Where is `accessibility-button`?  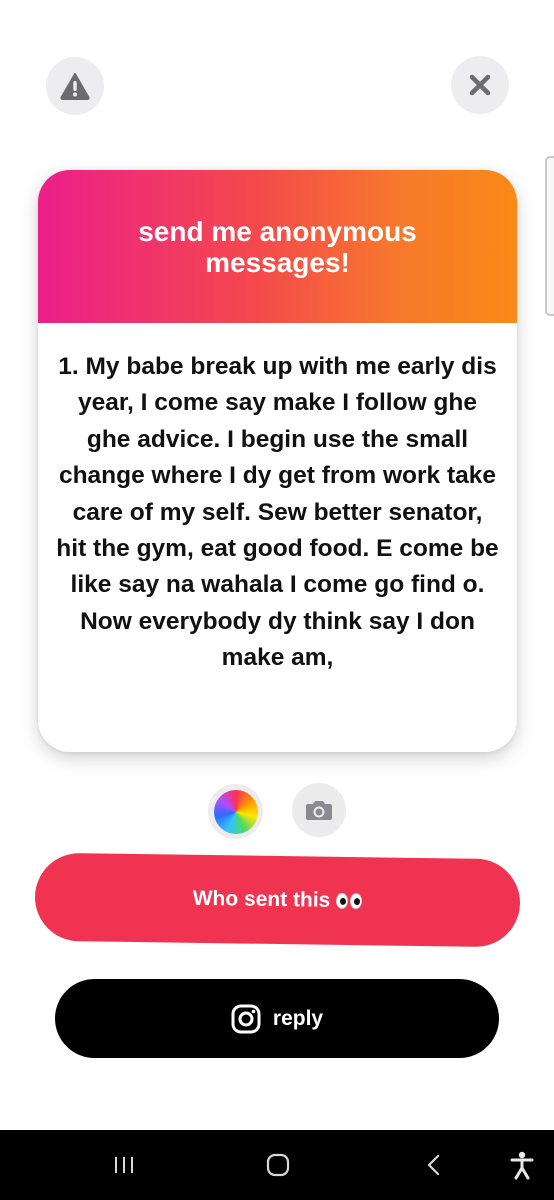 accessibility-button is located at coordinates (522, 1165).